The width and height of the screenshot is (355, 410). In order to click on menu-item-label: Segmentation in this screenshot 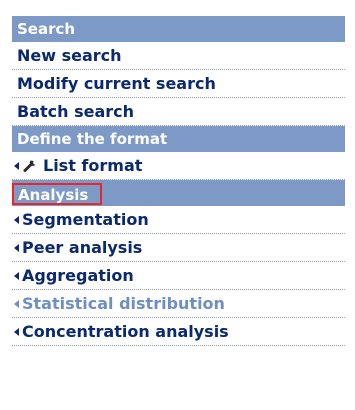, I will do `click(85, 219)`.